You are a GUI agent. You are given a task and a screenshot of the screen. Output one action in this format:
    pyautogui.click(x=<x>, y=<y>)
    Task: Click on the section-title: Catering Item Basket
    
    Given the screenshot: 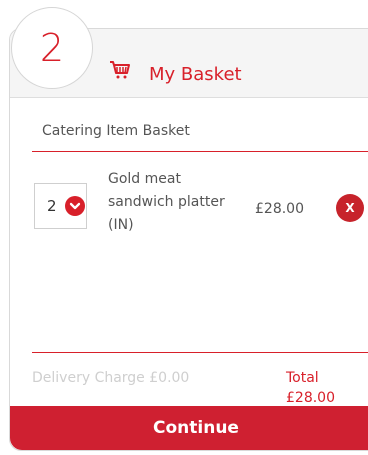 What is the action you would take?
    pyautogui.click(x=116, y=131)
    